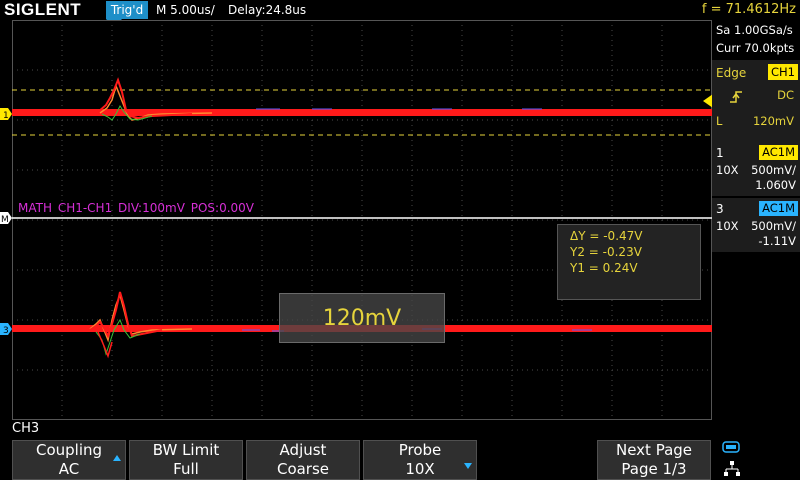 This screenshot has height=480, width=800. I want to click on delay-readout: Delay:24.8us, so click(267, 10).